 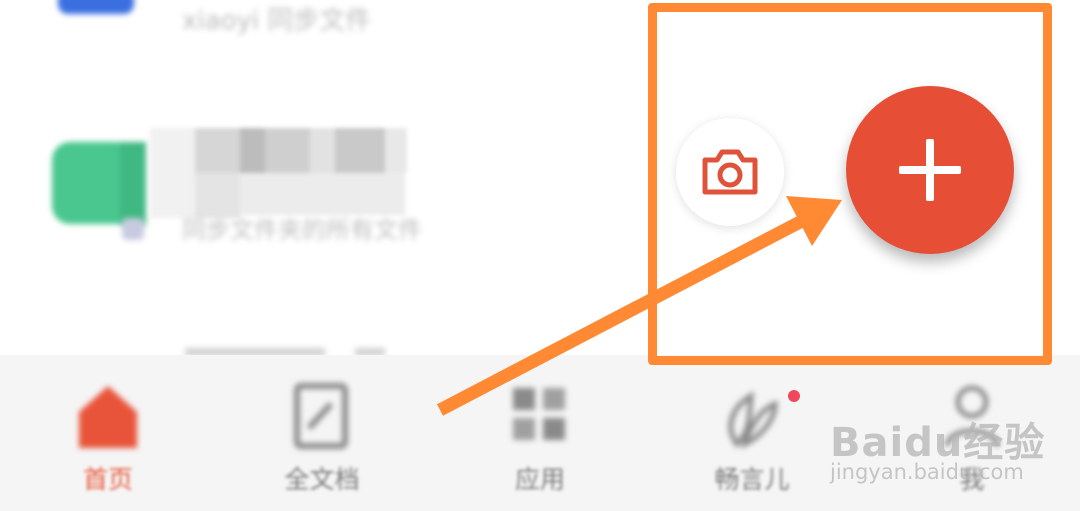 I want to click on watermark: Baidu经验 jingyan.baidu.com, so click(x=950, y=450).